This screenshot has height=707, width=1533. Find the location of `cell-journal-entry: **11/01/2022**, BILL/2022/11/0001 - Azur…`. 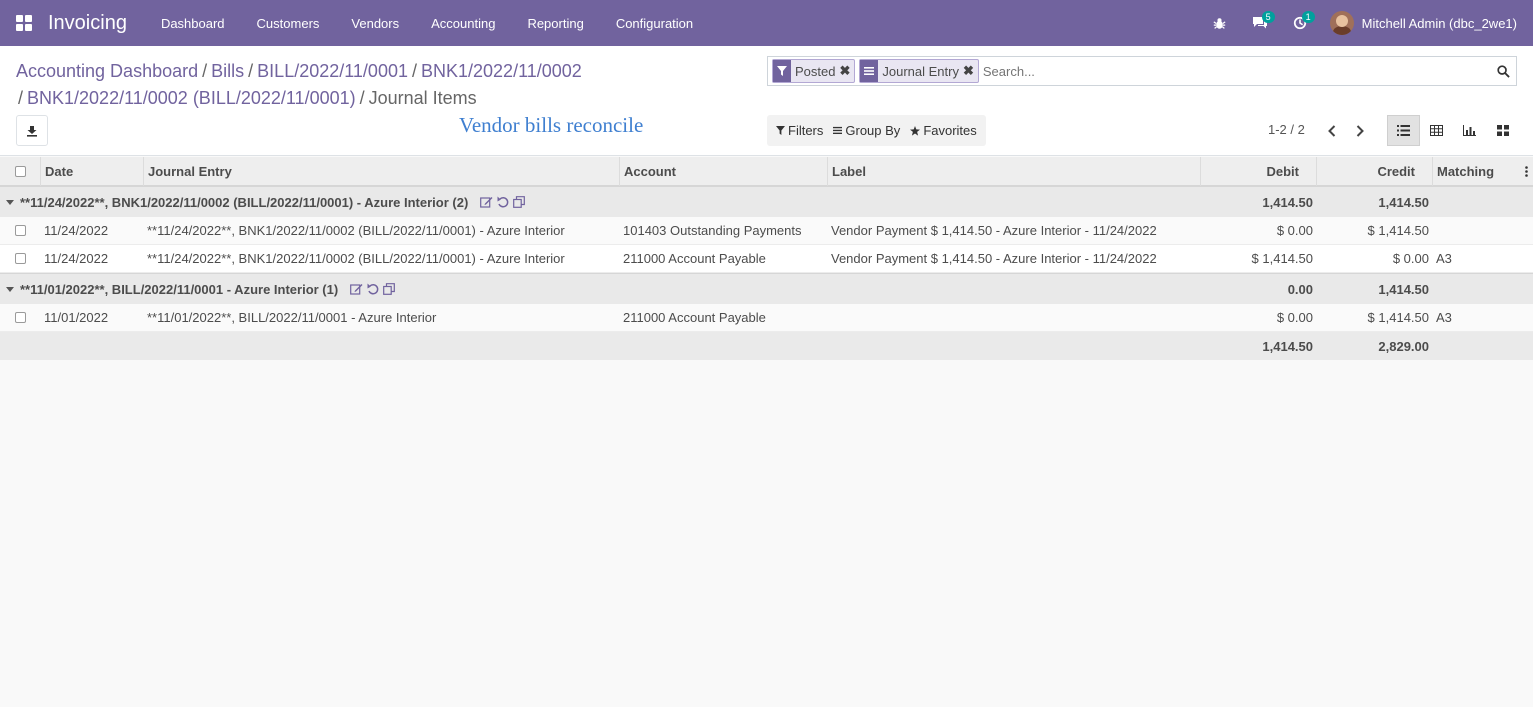

cell-journal-entry: **11/01/2022**, BILL/2022/11/0001 - Azur… is located at coordinates (292, 317).